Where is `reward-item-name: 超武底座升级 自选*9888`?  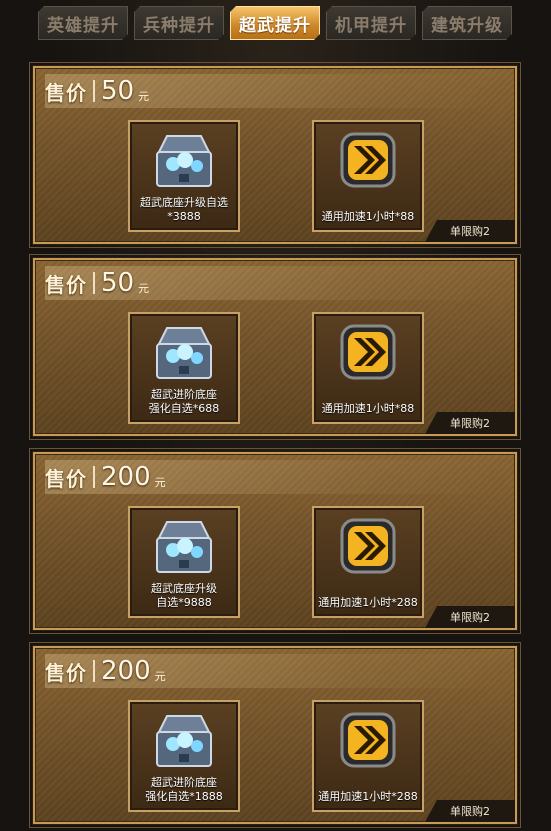 reward-item-name: 超武底座升级 自选*9888 is located at coordinates (184, 595).